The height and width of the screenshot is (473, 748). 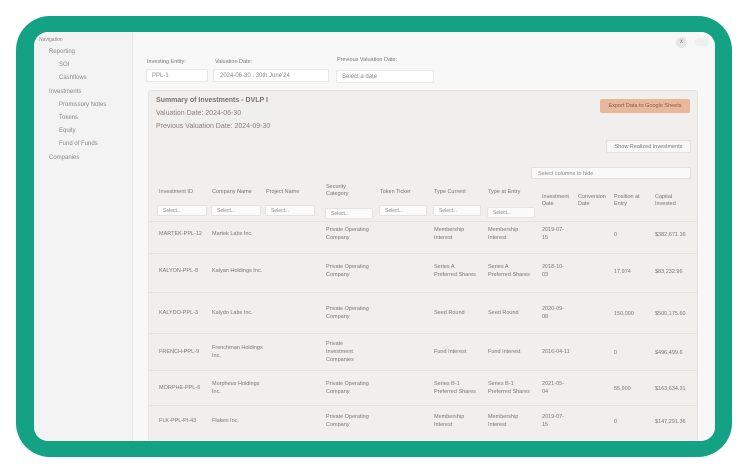 I want to click on cell-company-name: Kalydo Labs Inc., so click(x=232, y=313).